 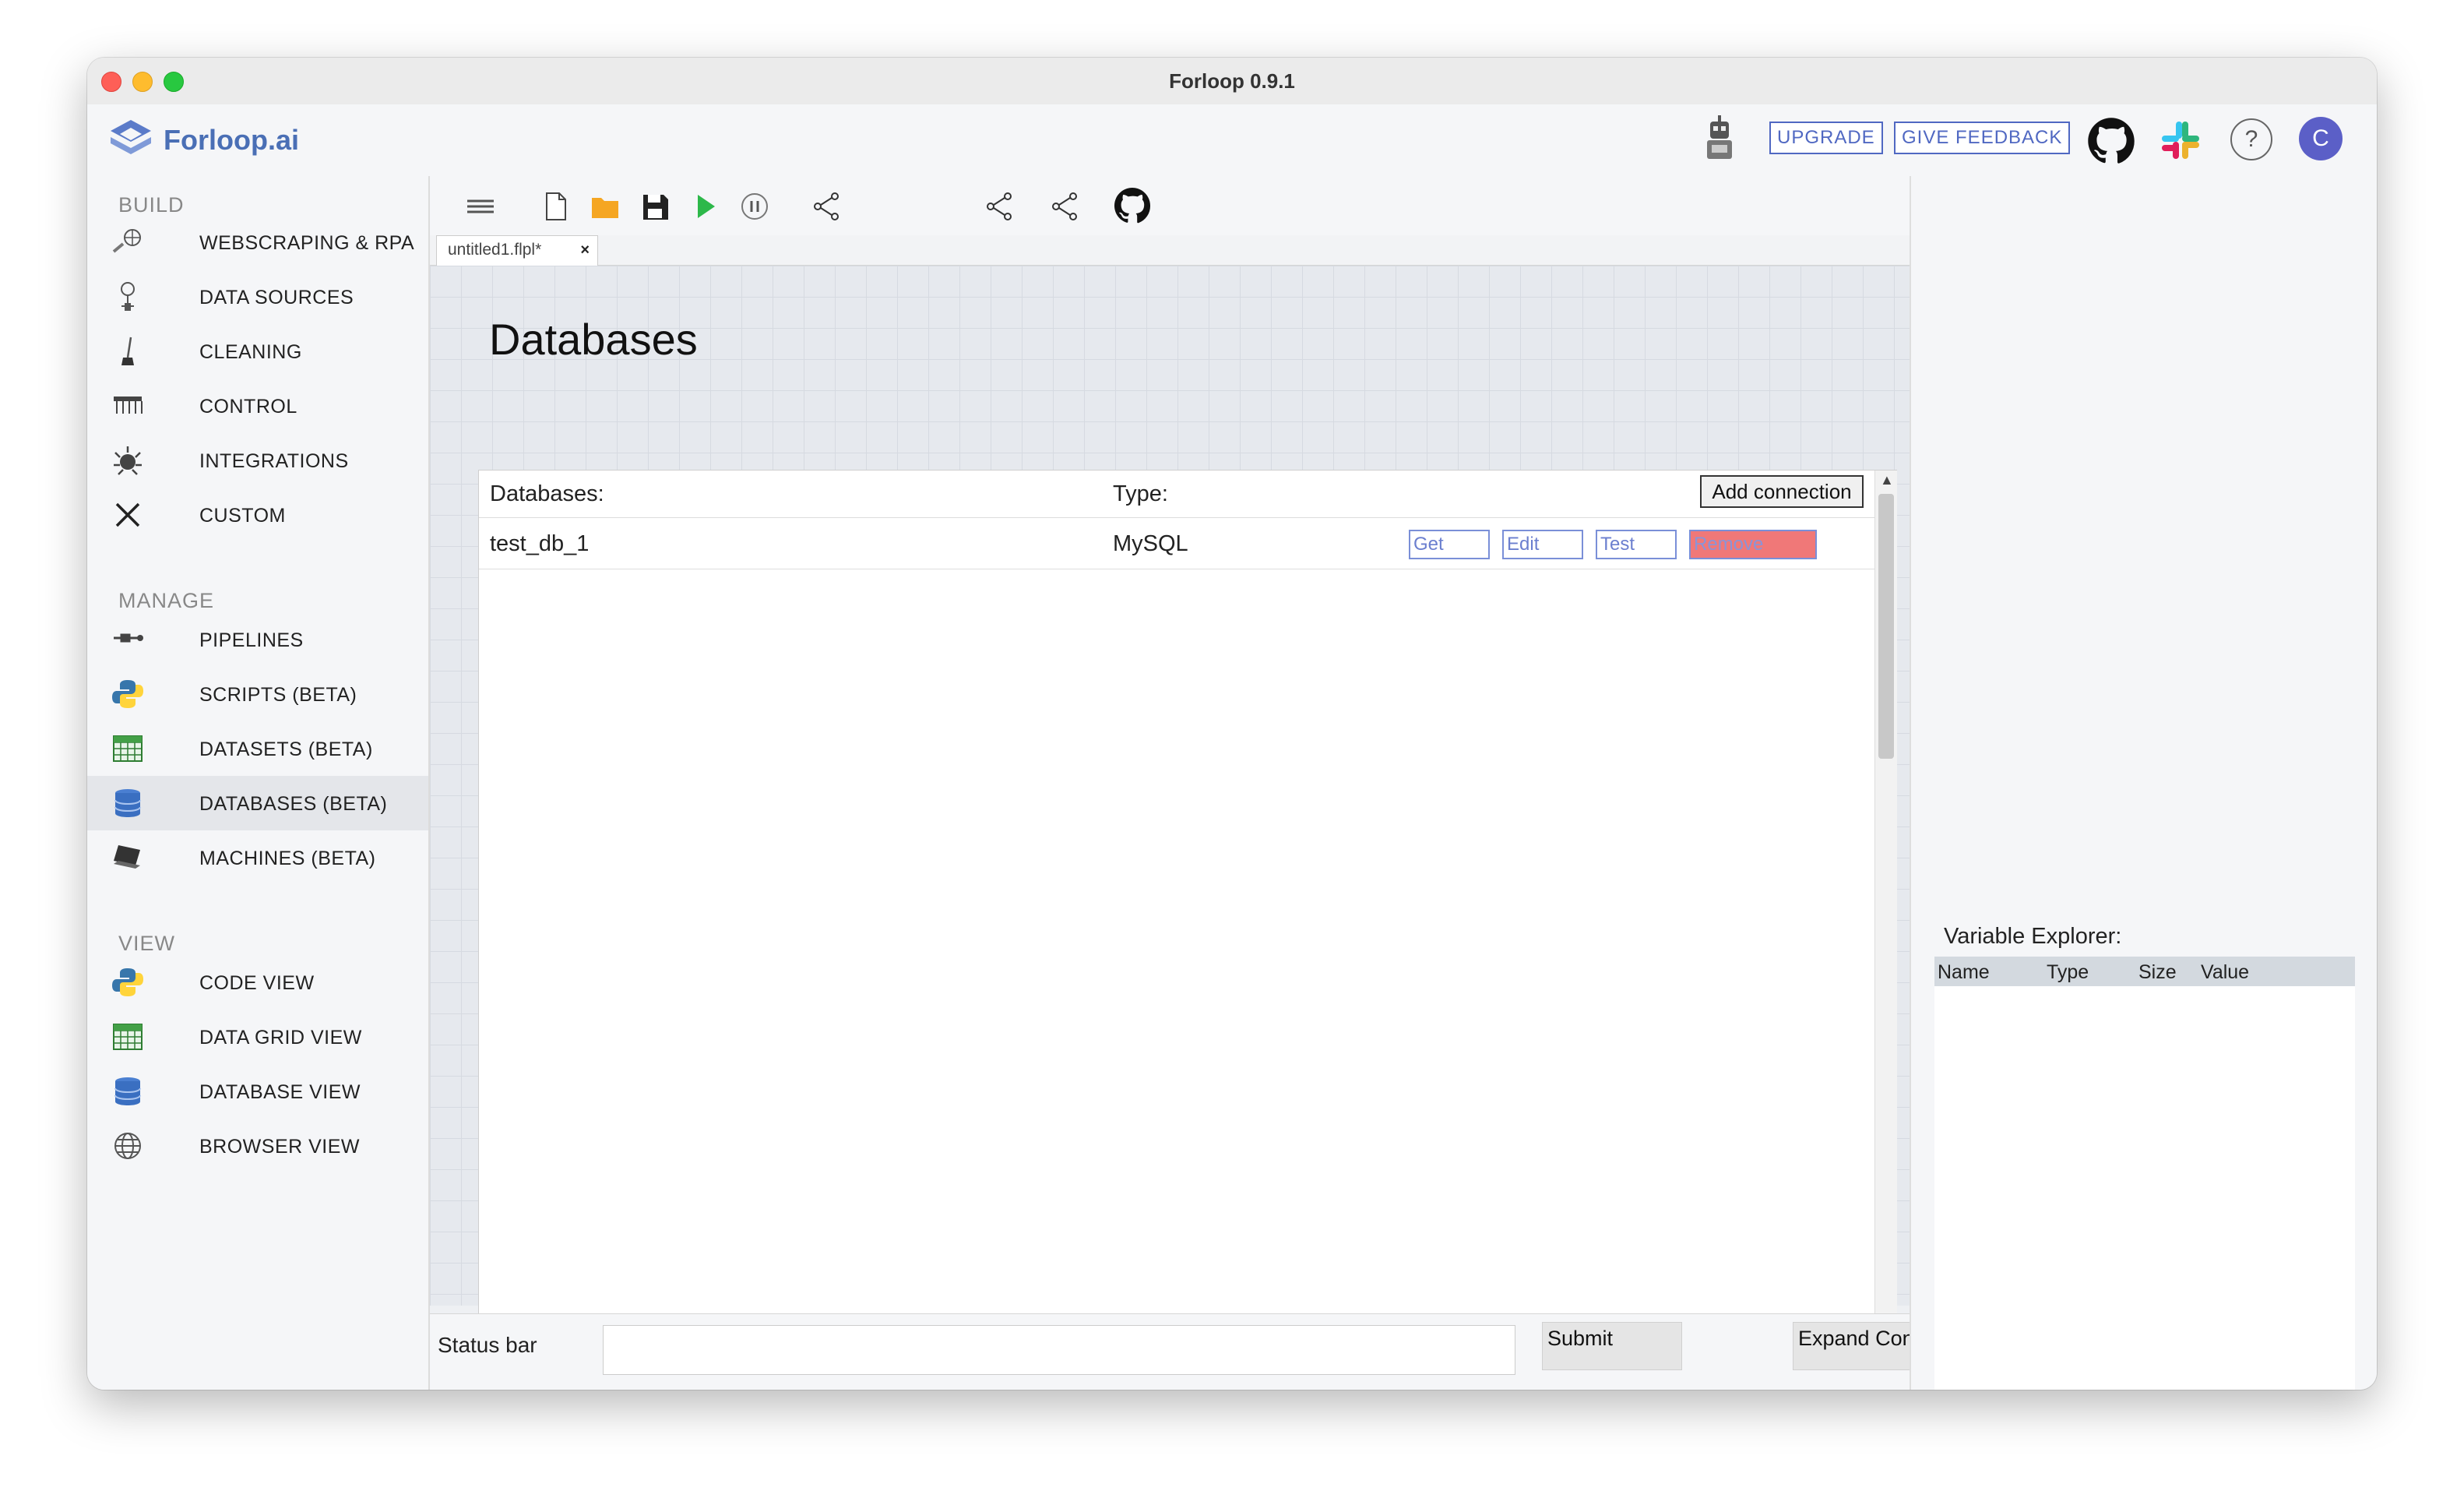 I want to click on tab-untitled1: untitled1.flpl* ×, so click(x=517, y=250).